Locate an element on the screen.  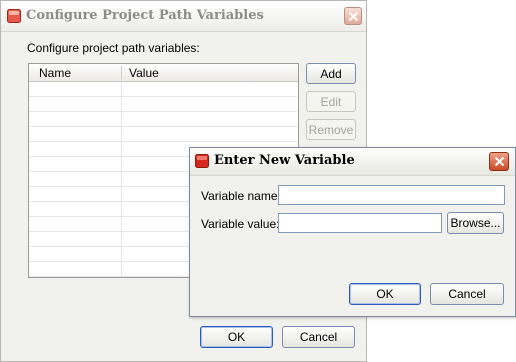
main-close-button is located at coordinates (353, 16).